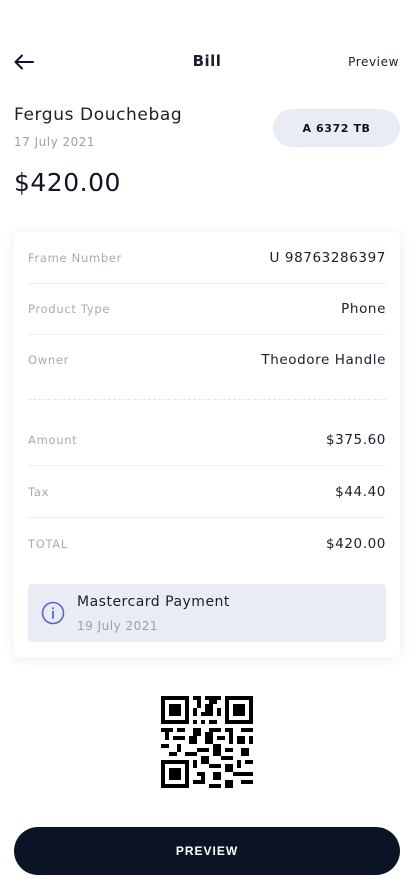  Describe the element at coordinates (207, 258) in the screenshot. I see `detail-row-frame-number: Frame Number U 98763286397` at that location.